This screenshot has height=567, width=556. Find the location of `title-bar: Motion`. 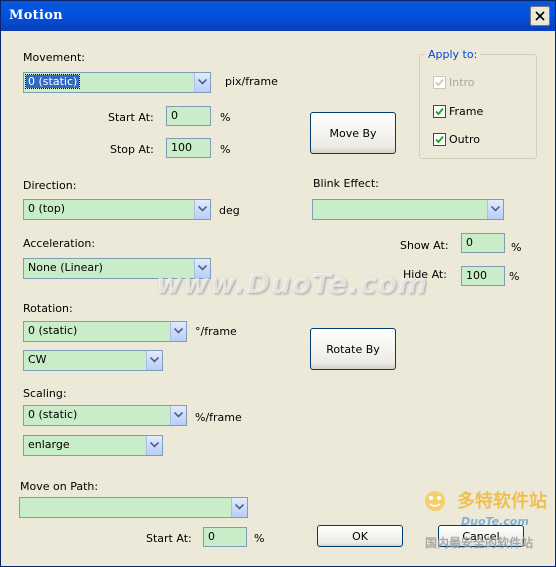

title-bar: Motion is located at coordinates (278, 16).